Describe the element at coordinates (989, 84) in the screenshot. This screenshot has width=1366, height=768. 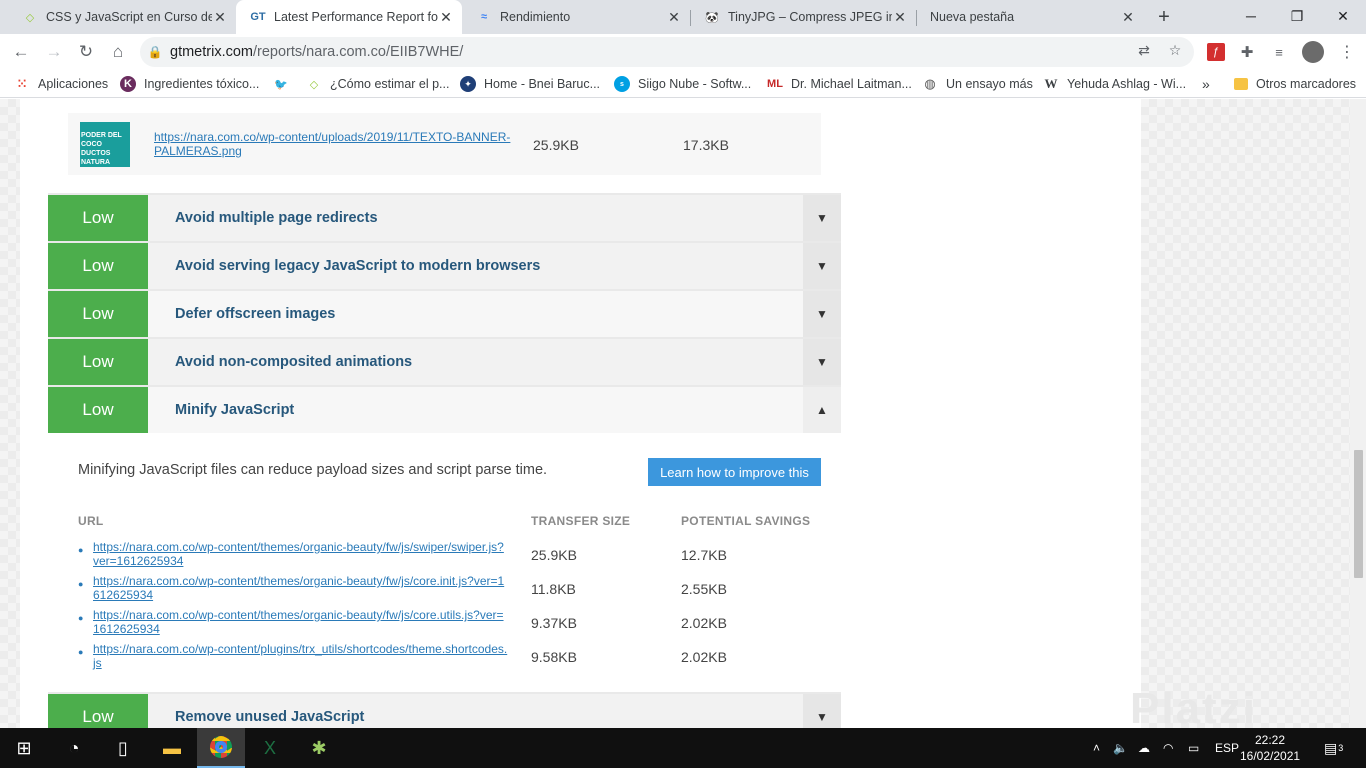
I see `bookmark-label: Un ensayo más` at that location.